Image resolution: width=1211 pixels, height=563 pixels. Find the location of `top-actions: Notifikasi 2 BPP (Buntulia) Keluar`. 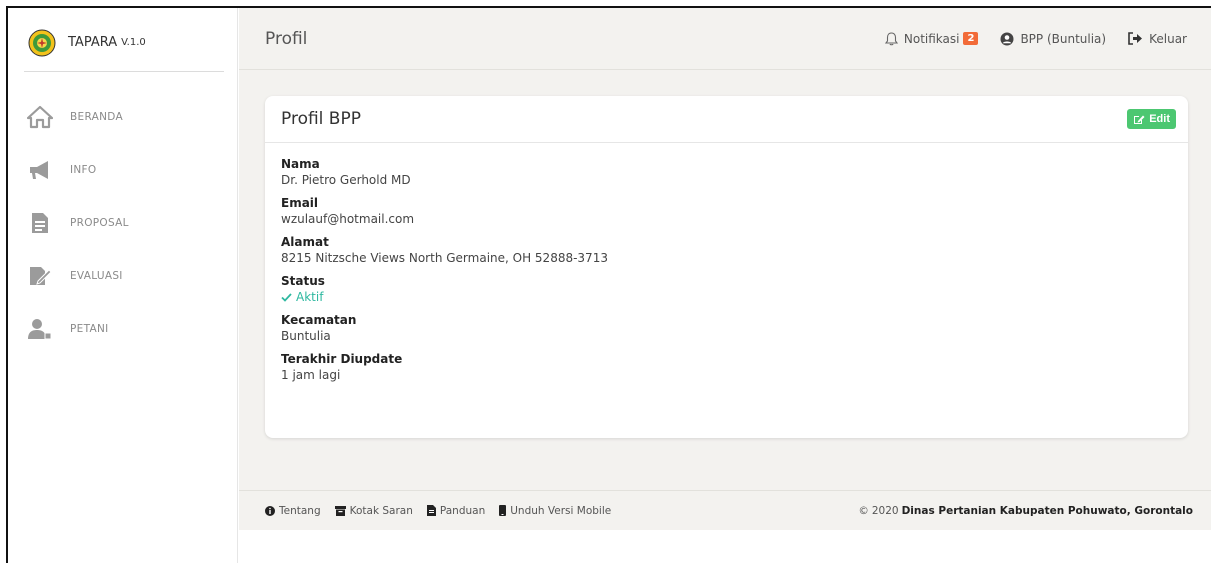

top-actions: Notifikasi 2 BPP (Buntulia) Keluar is located at coordinates (1035, 38).